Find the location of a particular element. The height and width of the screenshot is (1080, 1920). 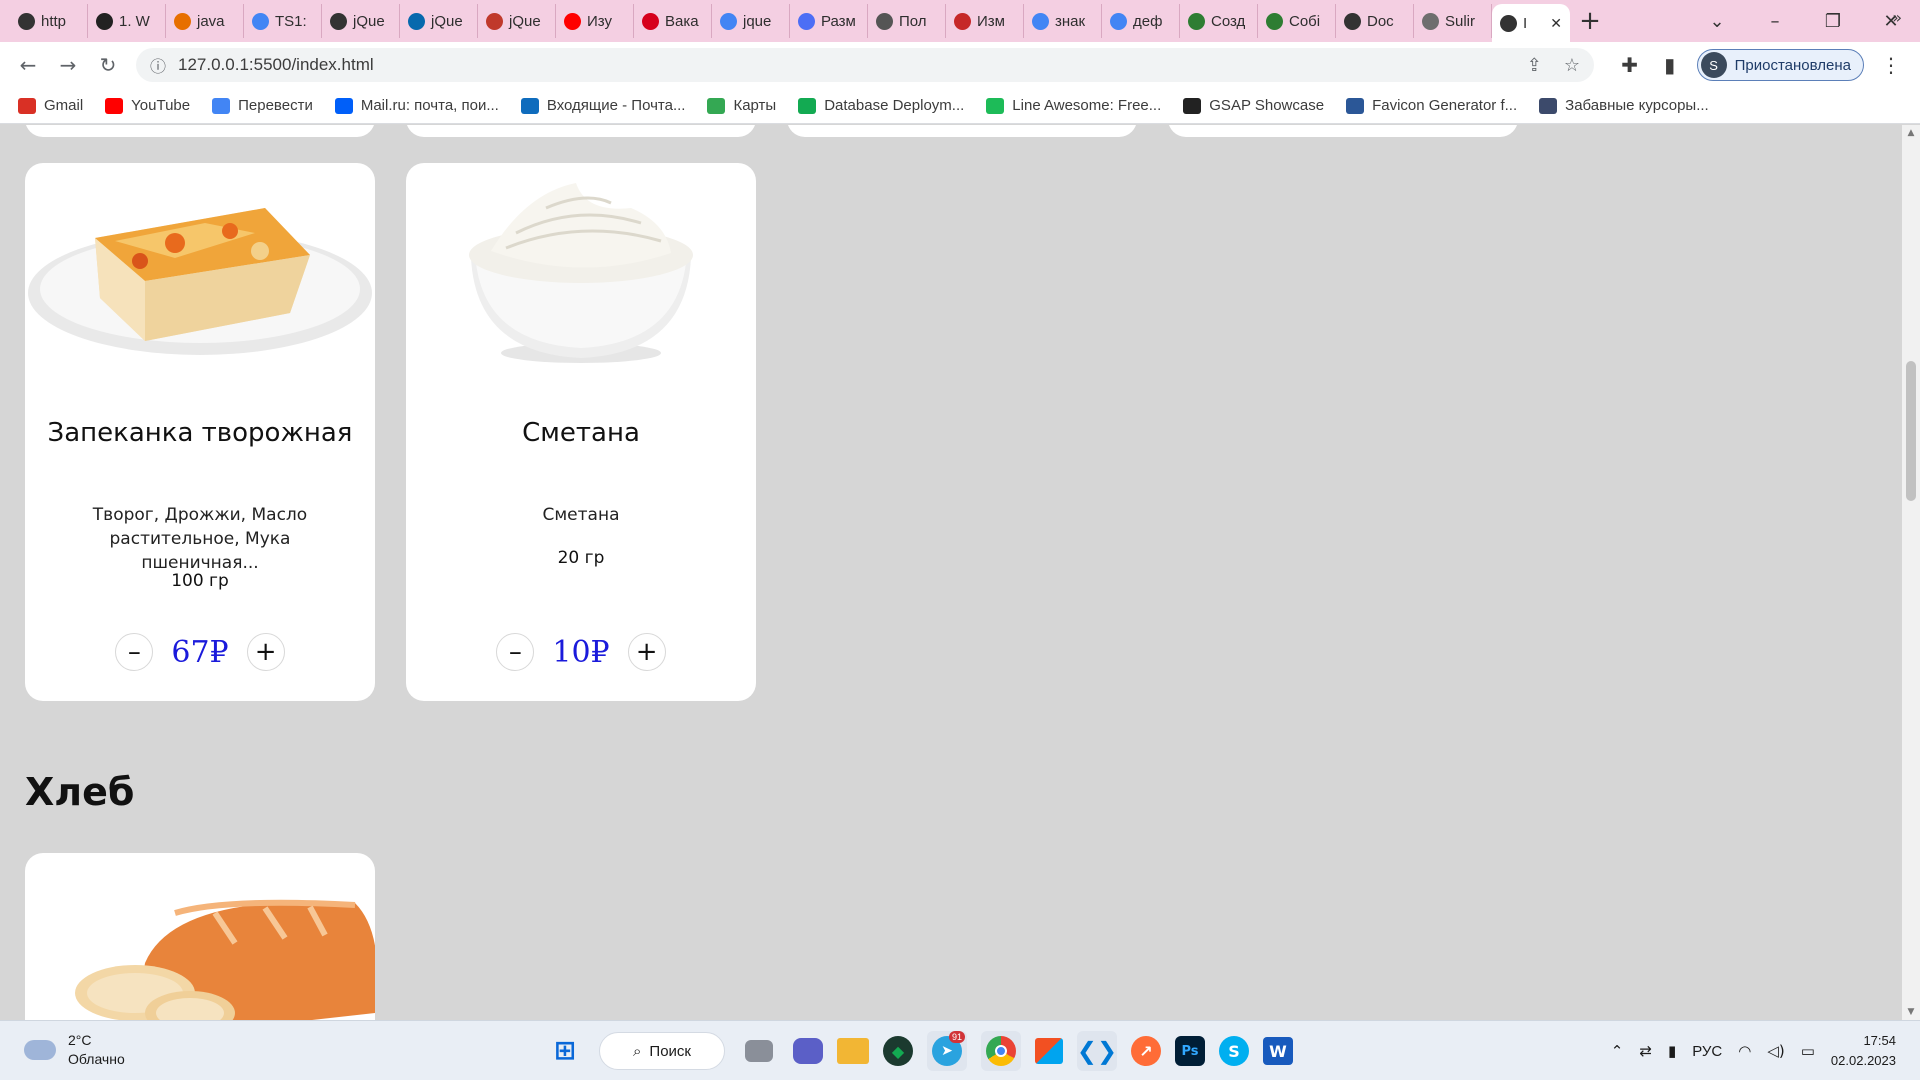

scroll-up-icon: ▲ is located at coordinates (1911, 133).